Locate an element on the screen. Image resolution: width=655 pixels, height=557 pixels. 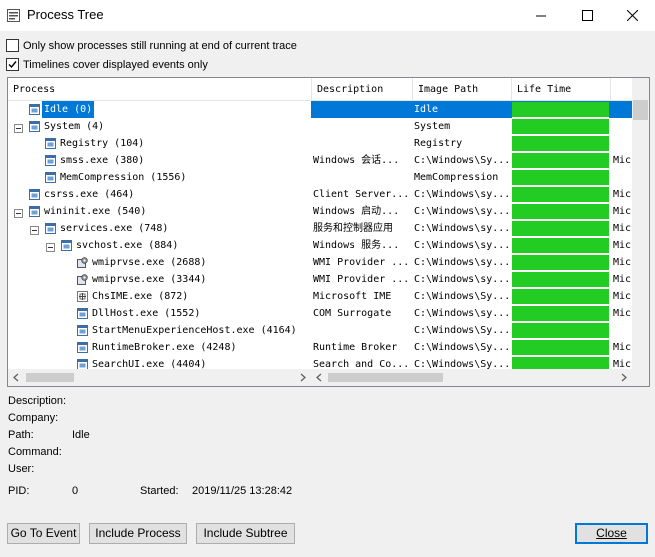
process-name: System (4) is located at coordinates (74, 126).